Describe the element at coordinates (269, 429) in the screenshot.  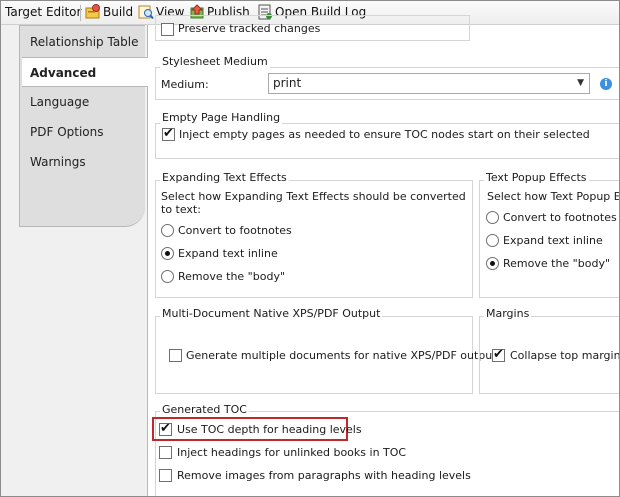
I see `use-toc-depth-label: Use TOC depth for heading levels` at that location.